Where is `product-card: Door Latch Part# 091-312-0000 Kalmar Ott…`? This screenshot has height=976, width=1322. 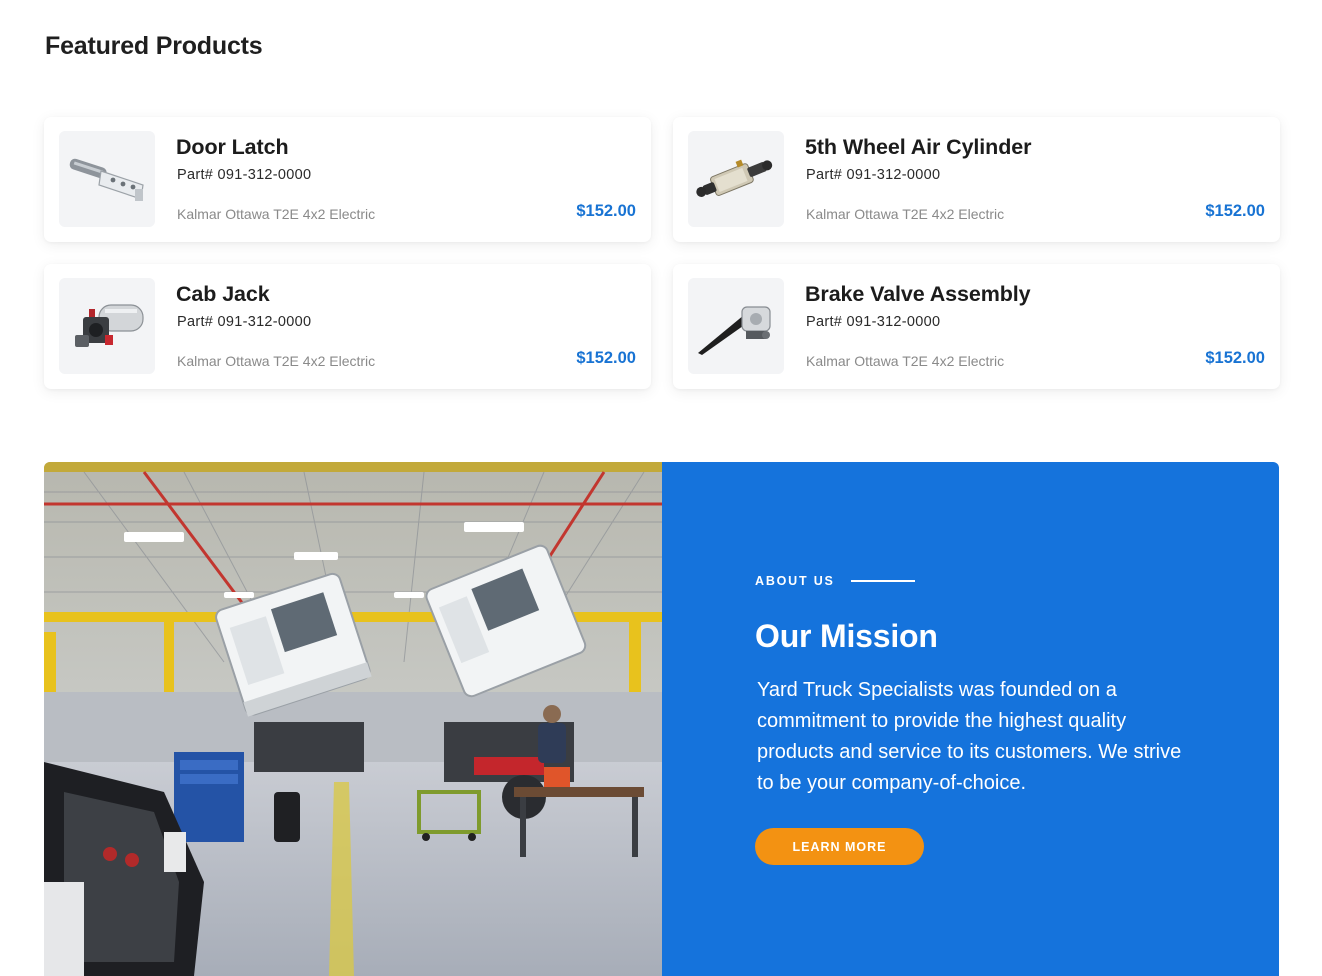
product-card: Door Latch Part# 091-312-0000 Kalmar Ott… is located at coordinates (347, 179).